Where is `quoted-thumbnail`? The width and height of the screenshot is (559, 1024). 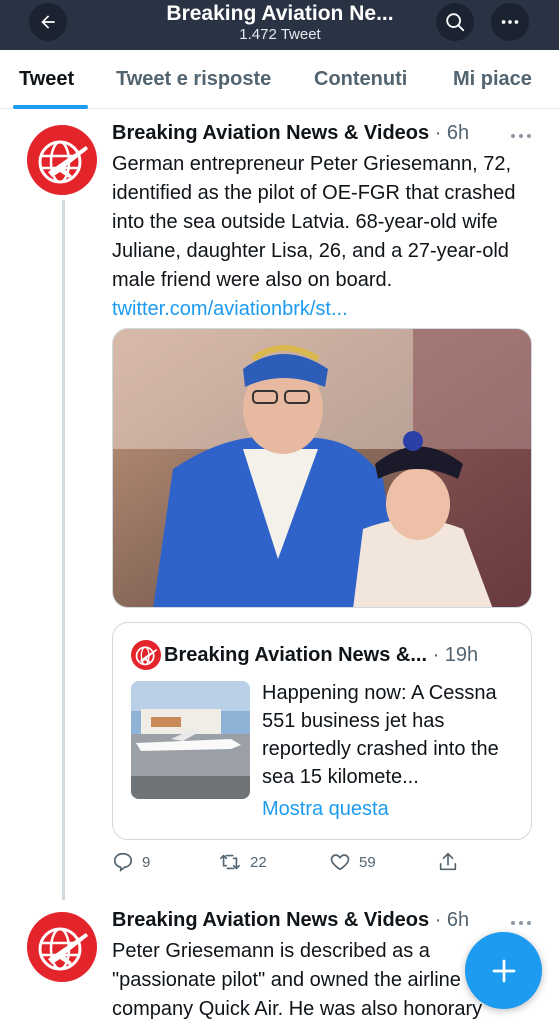 quoted-thumbnail is located at coordinates (190, 740).